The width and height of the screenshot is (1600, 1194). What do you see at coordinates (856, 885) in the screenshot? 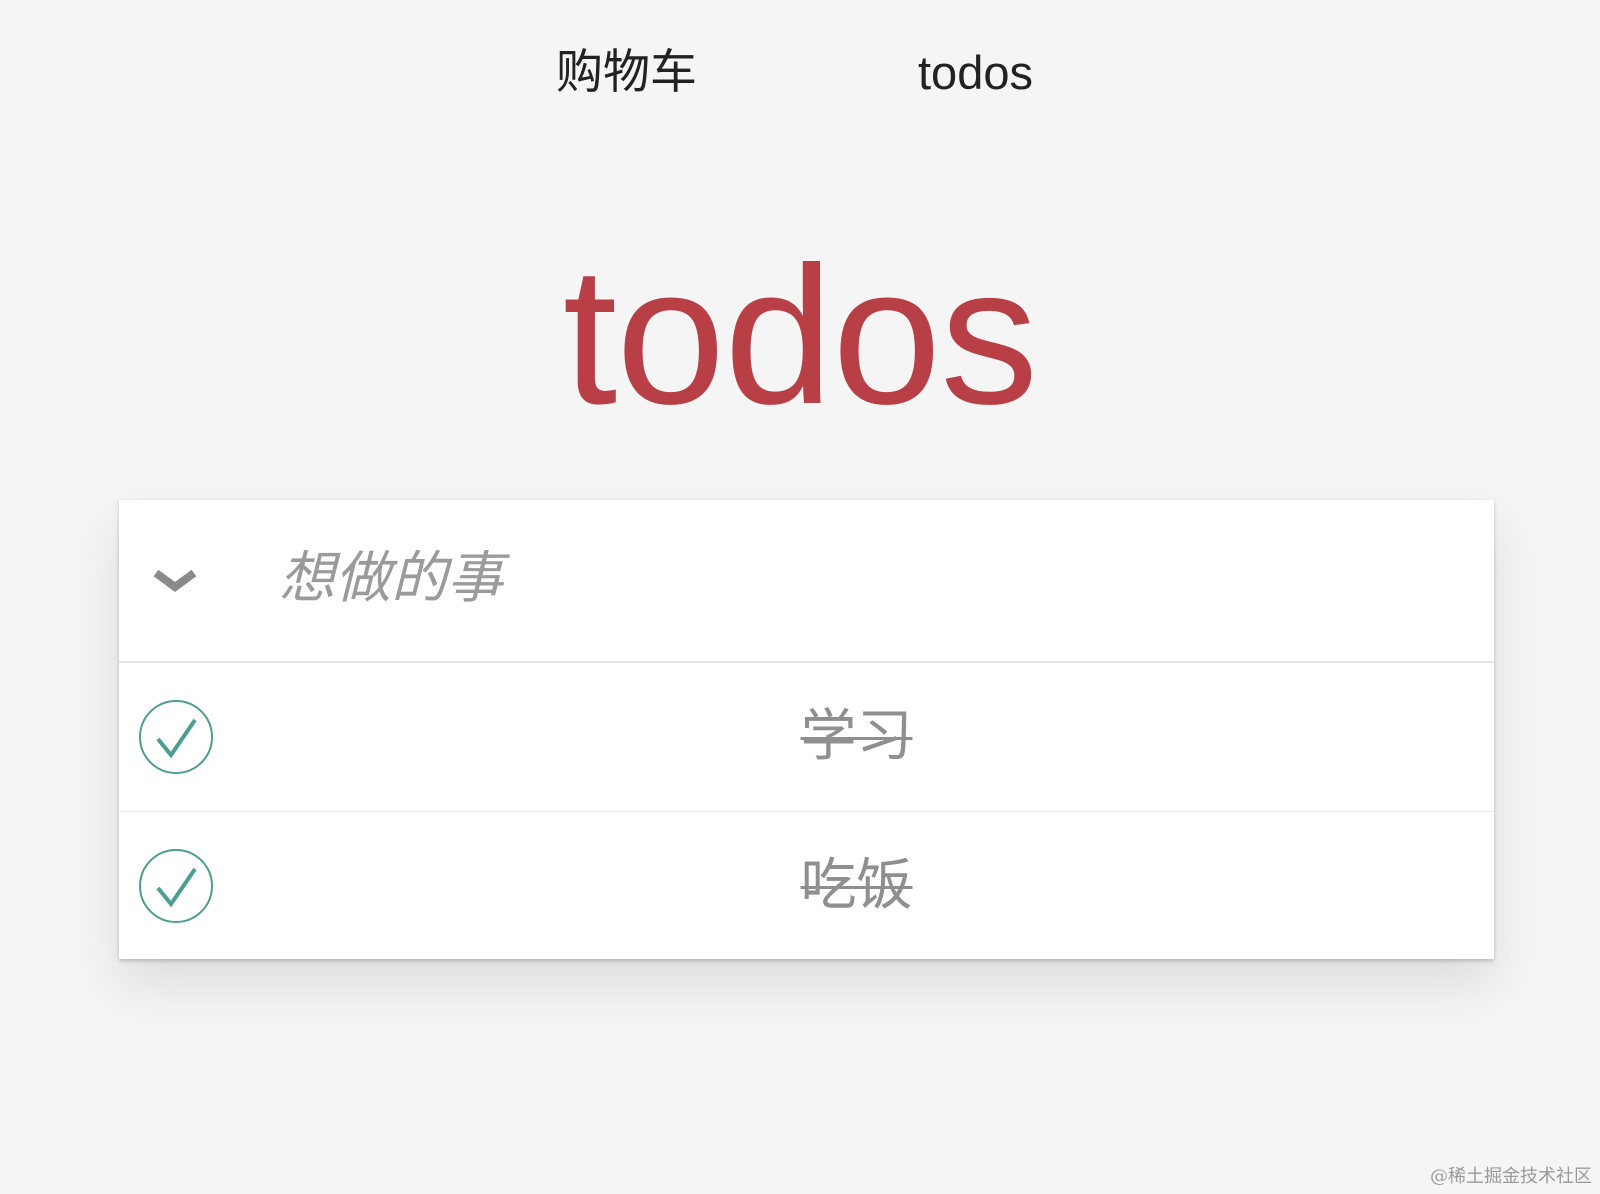
I see `todo-label: 吃饭` at bounding box center [856, 885].